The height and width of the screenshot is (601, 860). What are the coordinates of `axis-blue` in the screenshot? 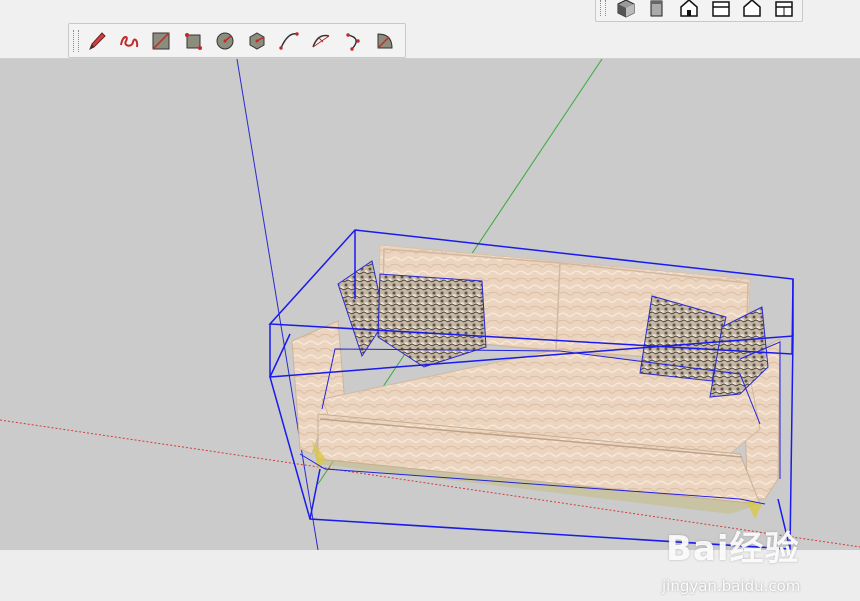 It's located at (277, 304).